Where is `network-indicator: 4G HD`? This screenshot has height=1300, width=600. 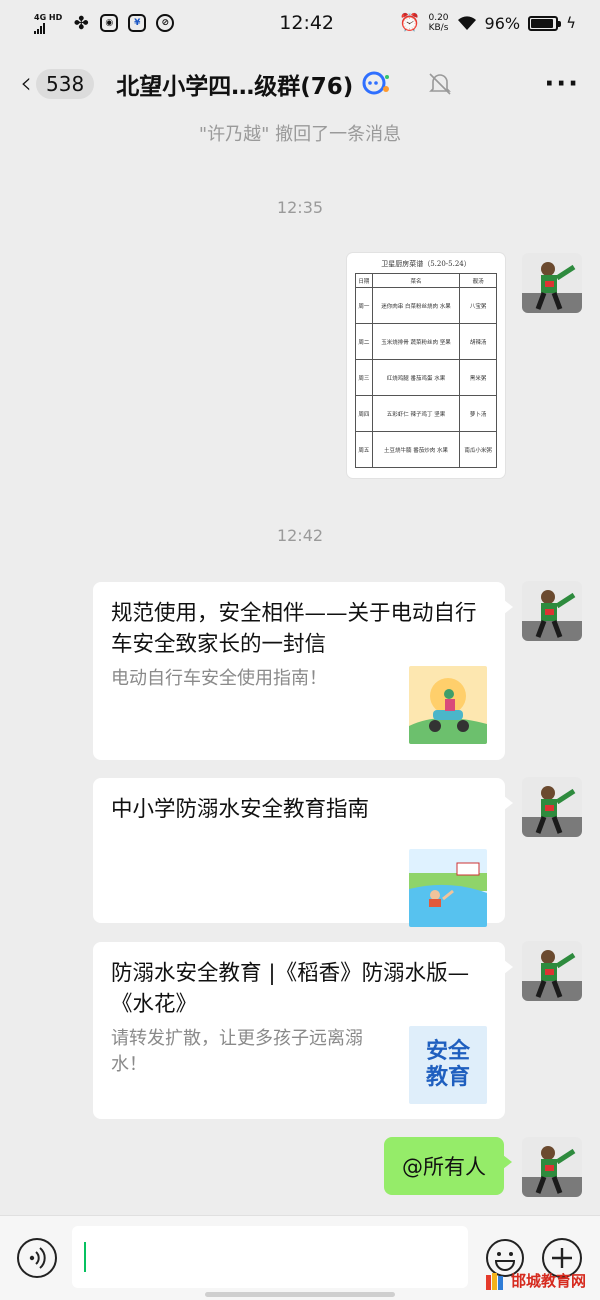
network-indicator: 4G HD is located at coordinates (48, 23).